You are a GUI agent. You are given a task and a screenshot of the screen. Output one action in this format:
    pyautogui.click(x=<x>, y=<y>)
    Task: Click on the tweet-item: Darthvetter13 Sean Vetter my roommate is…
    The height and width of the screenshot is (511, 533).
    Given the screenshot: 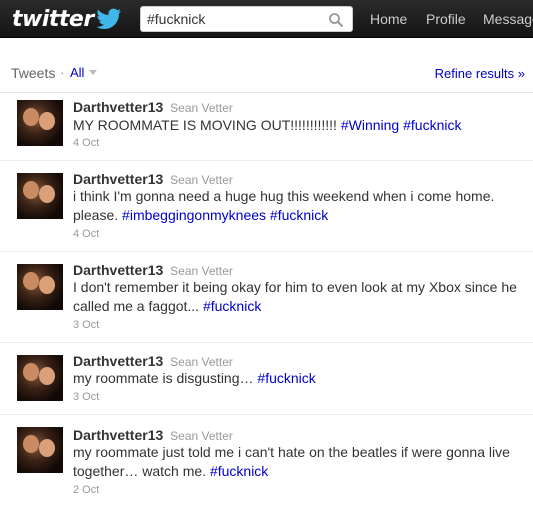 What is the action you would take?
    pyautogui.click(x=266, y=379)
    